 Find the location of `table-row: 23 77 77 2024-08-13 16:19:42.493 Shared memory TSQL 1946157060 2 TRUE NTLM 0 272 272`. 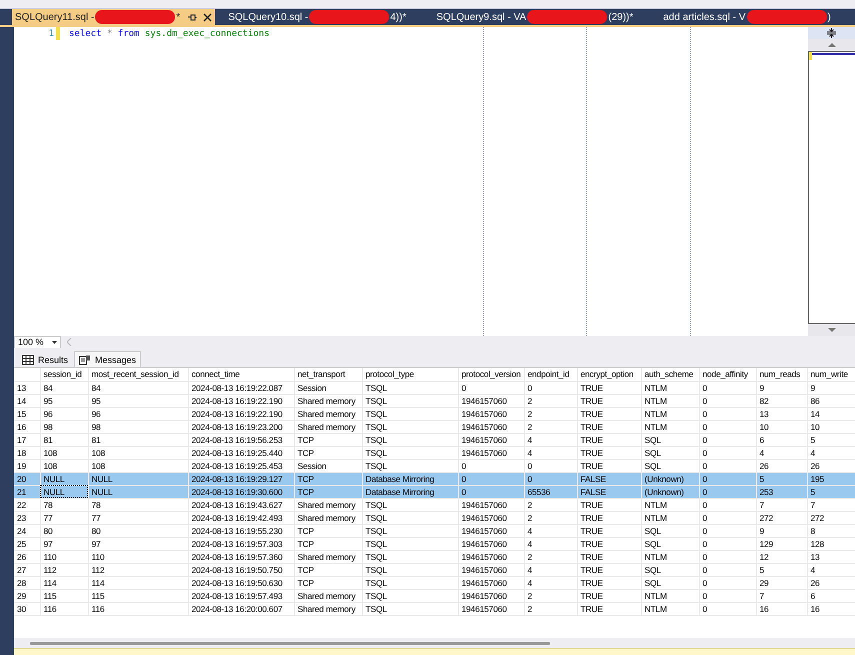

table-row: 23 77 77 2024-08-13 16:19:42.493 Shared memory TSQL 1946157060 2 TRUE NTLM 0 272 272 is located at coordinates (434, 517).